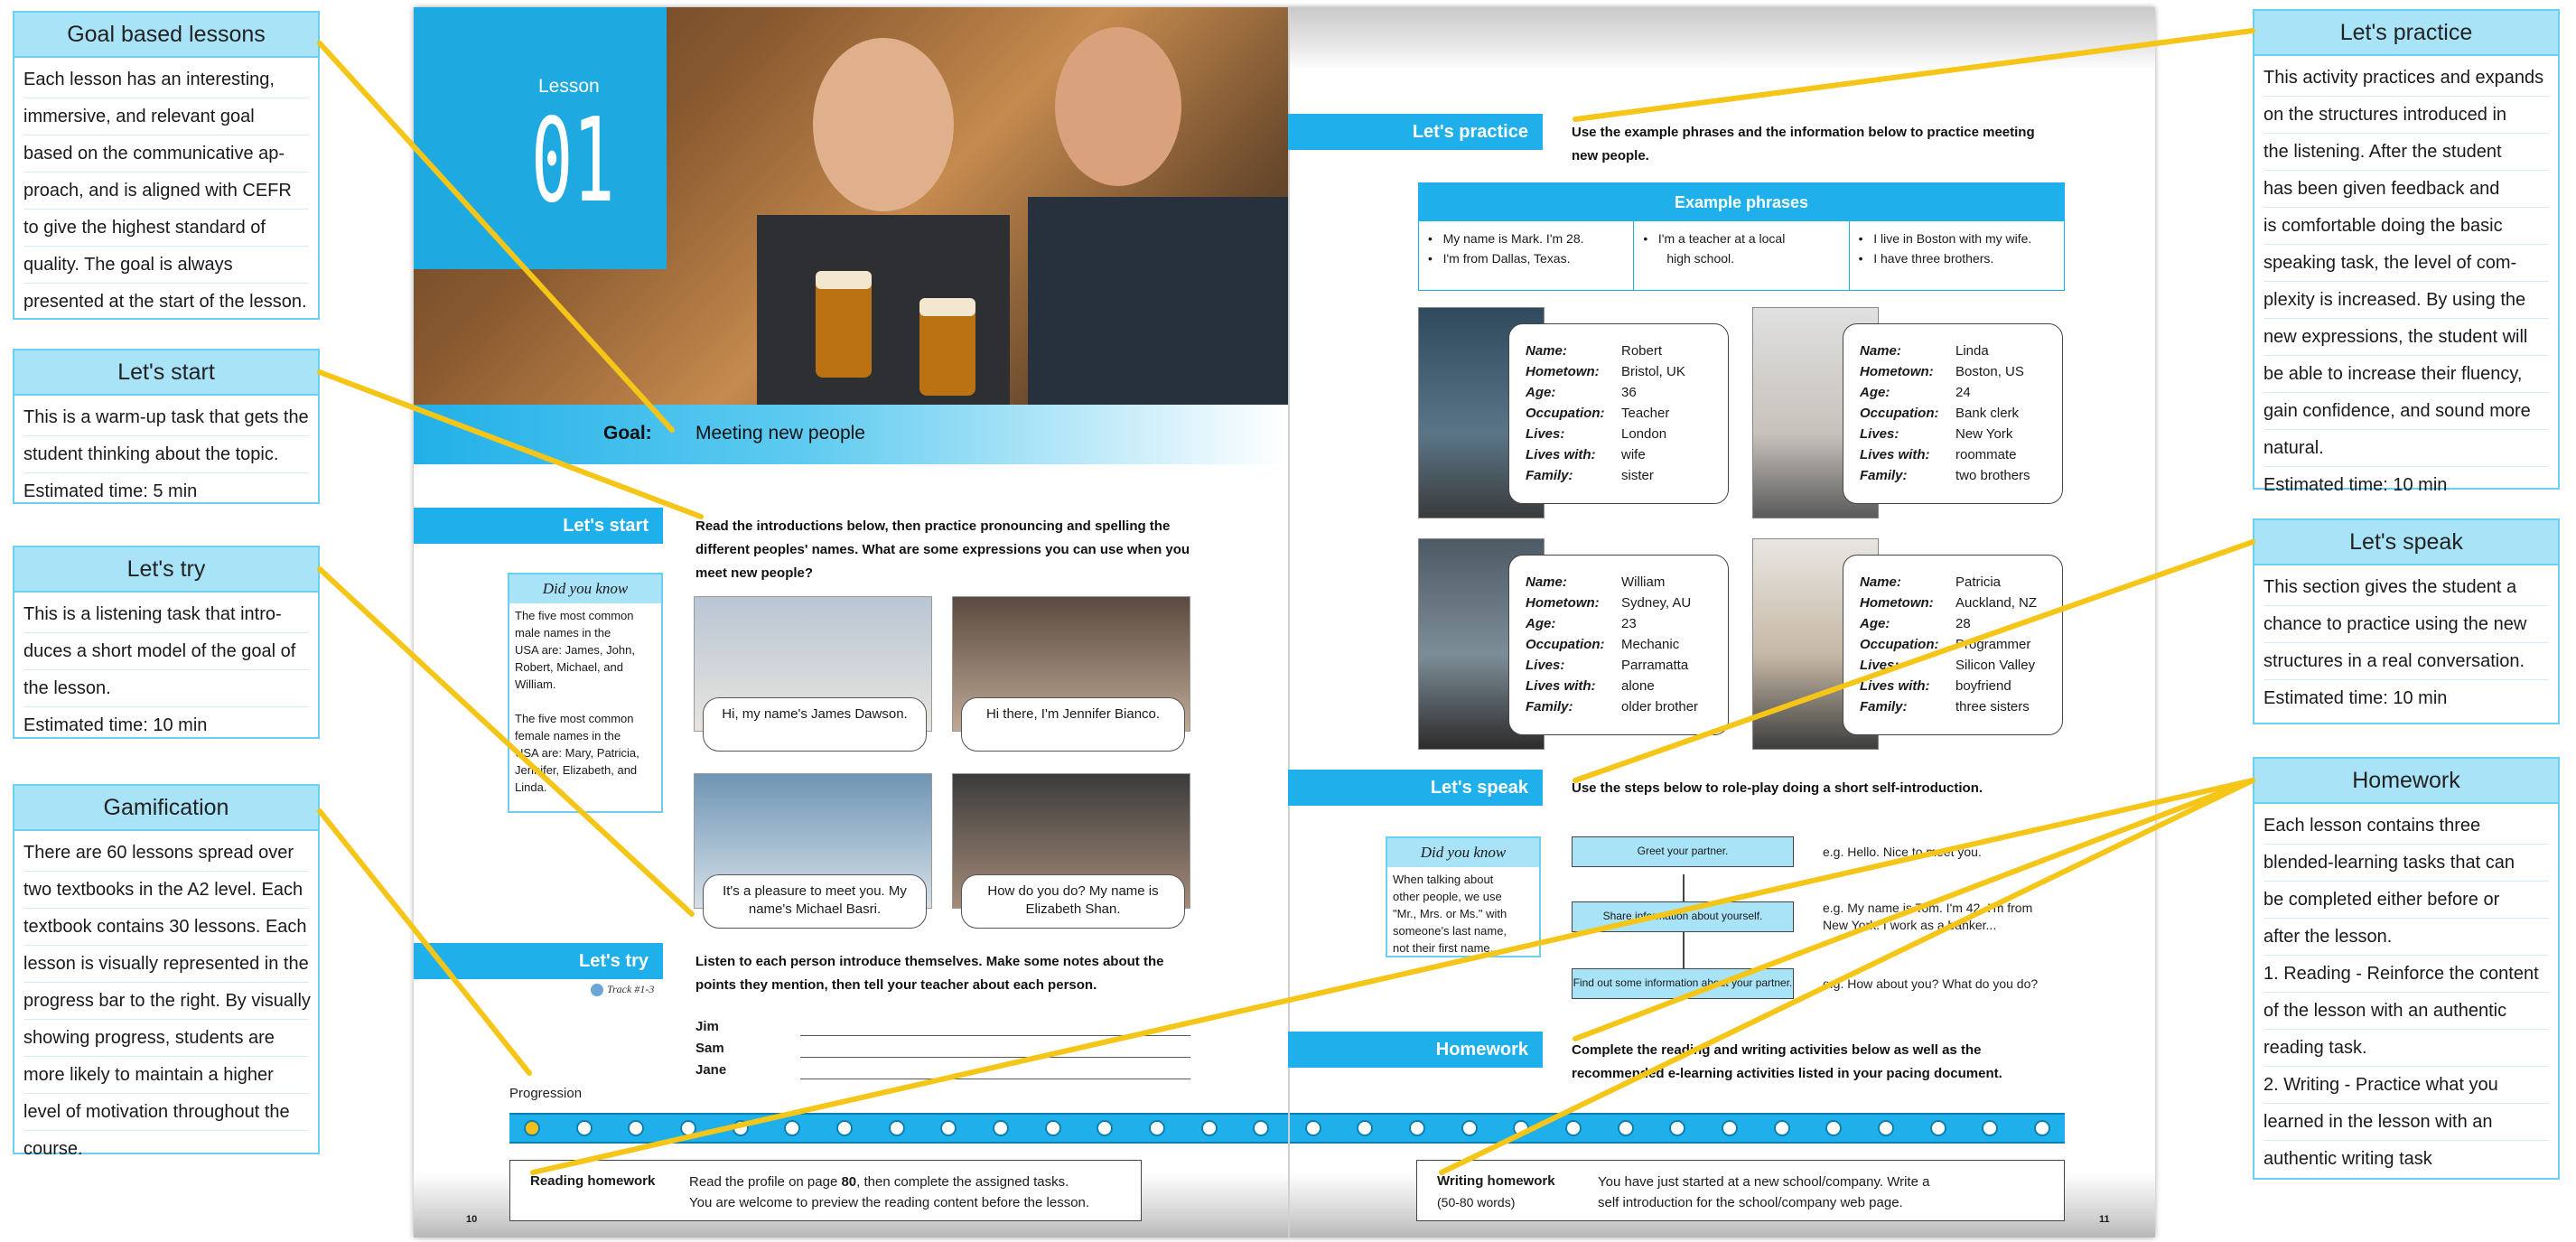  What do you see at coordinates (1926, 258) in the screenshot?
I see `phrase-item: • I have three brothers.` at bounding box center [1926, 258].